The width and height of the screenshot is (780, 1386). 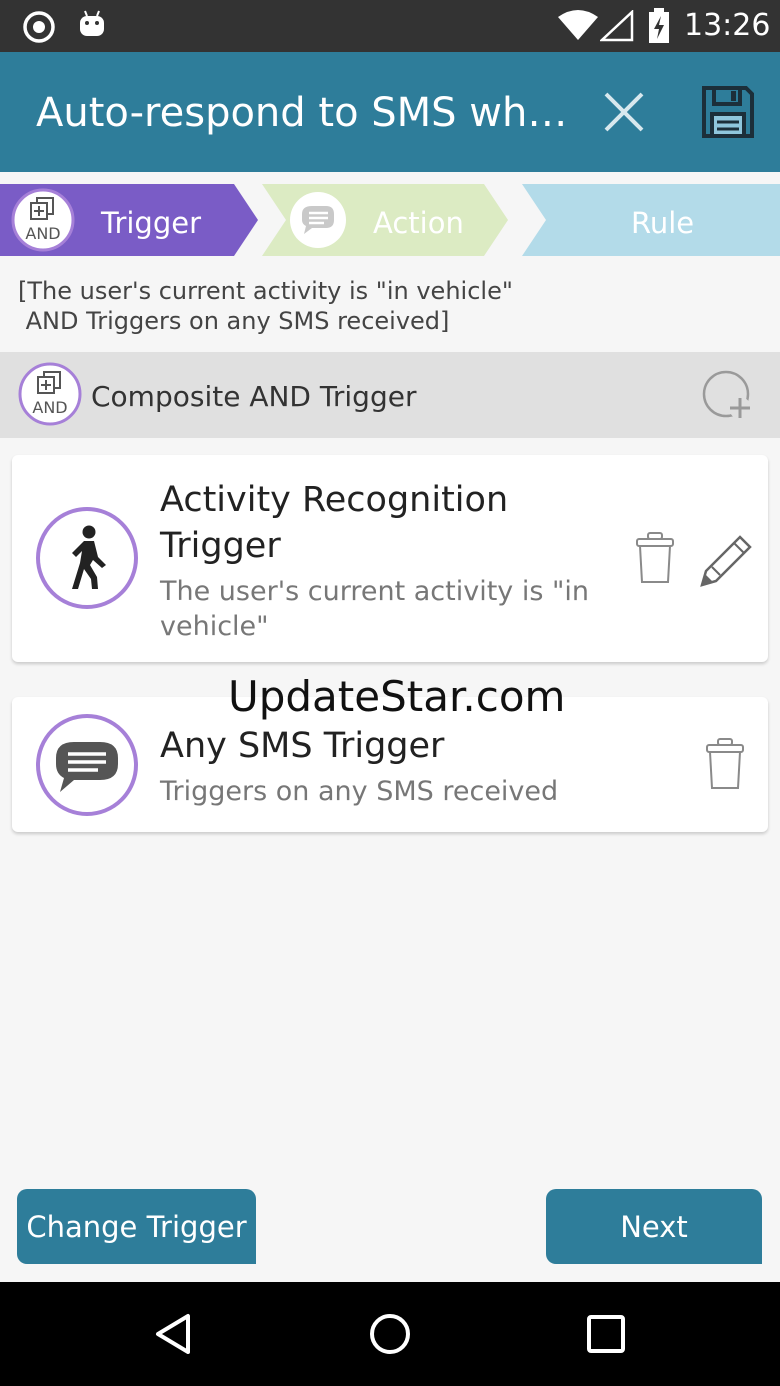 What do you see at coordinates (39, 27) in the screenshot?
I see `sync-circle-icon` at bounding box center [39, 27].